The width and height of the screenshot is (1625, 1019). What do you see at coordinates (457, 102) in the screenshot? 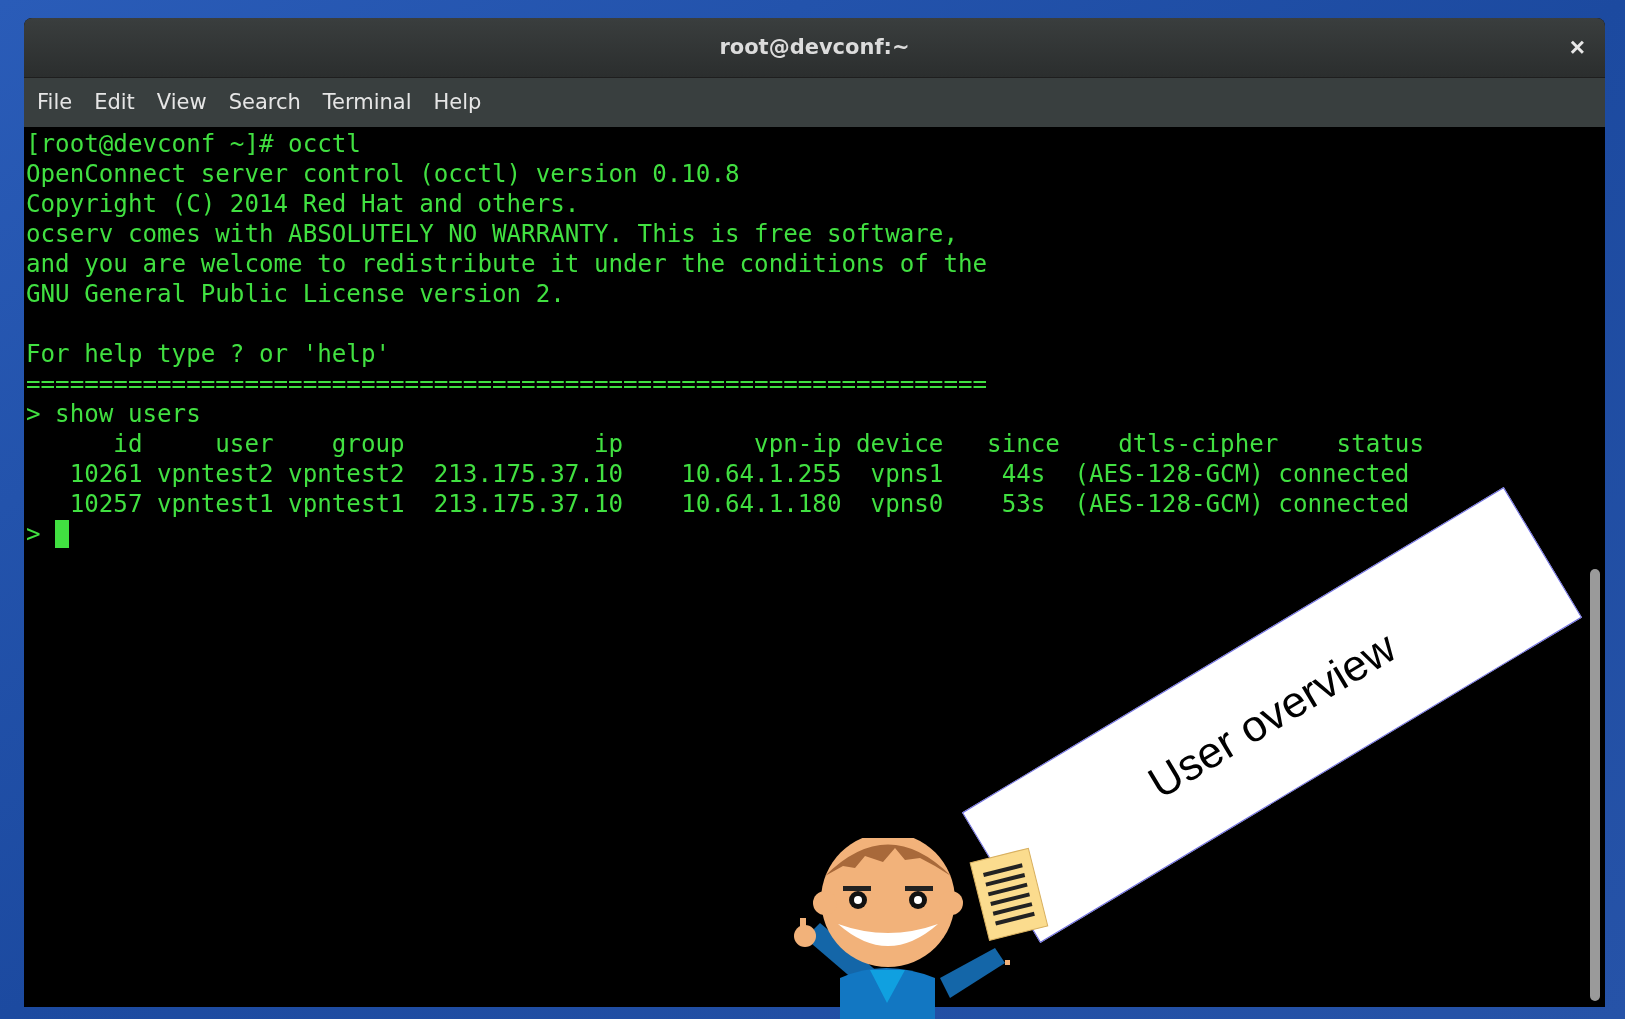
I see `menu-item: Help` at bounding box center [457, 102].